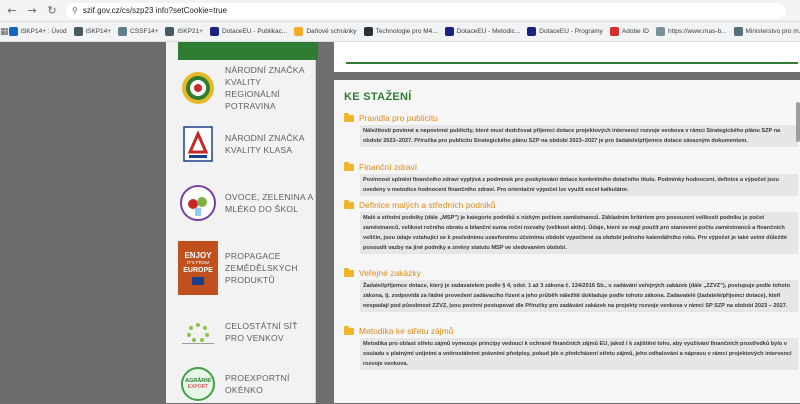 Image resolution: width=800 pixels, height=404 pixels. I want to click on reload-icon: ↻, so click(52, 11).